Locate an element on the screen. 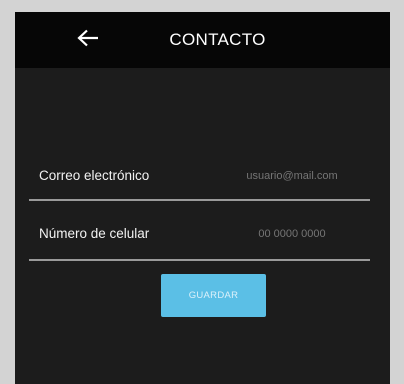 This screenshot has height=384, width=404. email-row: Correo electrónico is located at coordinates (204, 176).